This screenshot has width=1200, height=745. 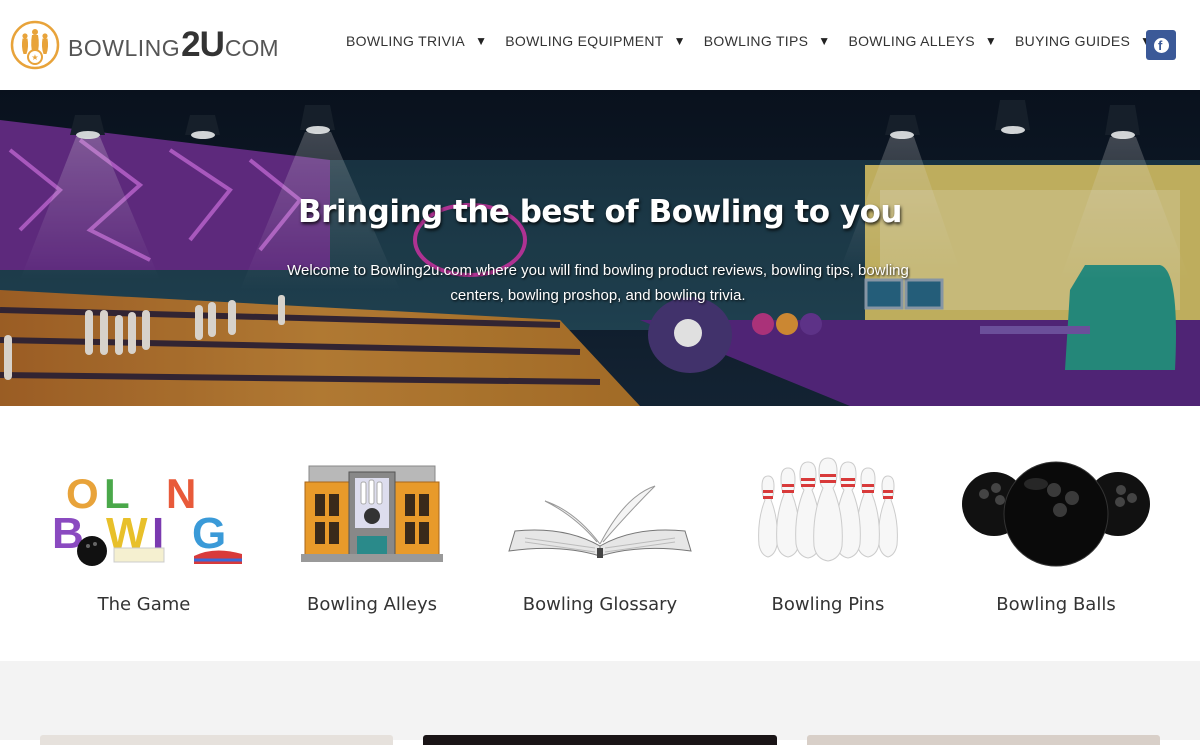 I want to click on facebook-icon: f, so click(x=1161, y=45).